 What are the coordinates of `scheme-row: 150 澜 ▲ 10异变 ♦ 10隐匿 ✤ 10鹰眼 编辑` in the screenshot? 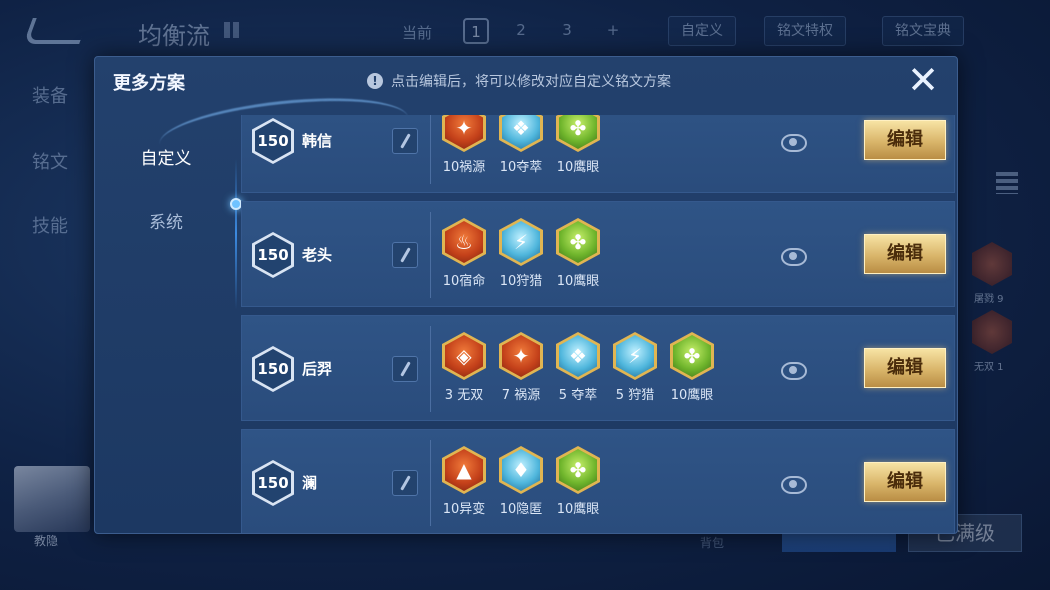 It's located at (598, 481).